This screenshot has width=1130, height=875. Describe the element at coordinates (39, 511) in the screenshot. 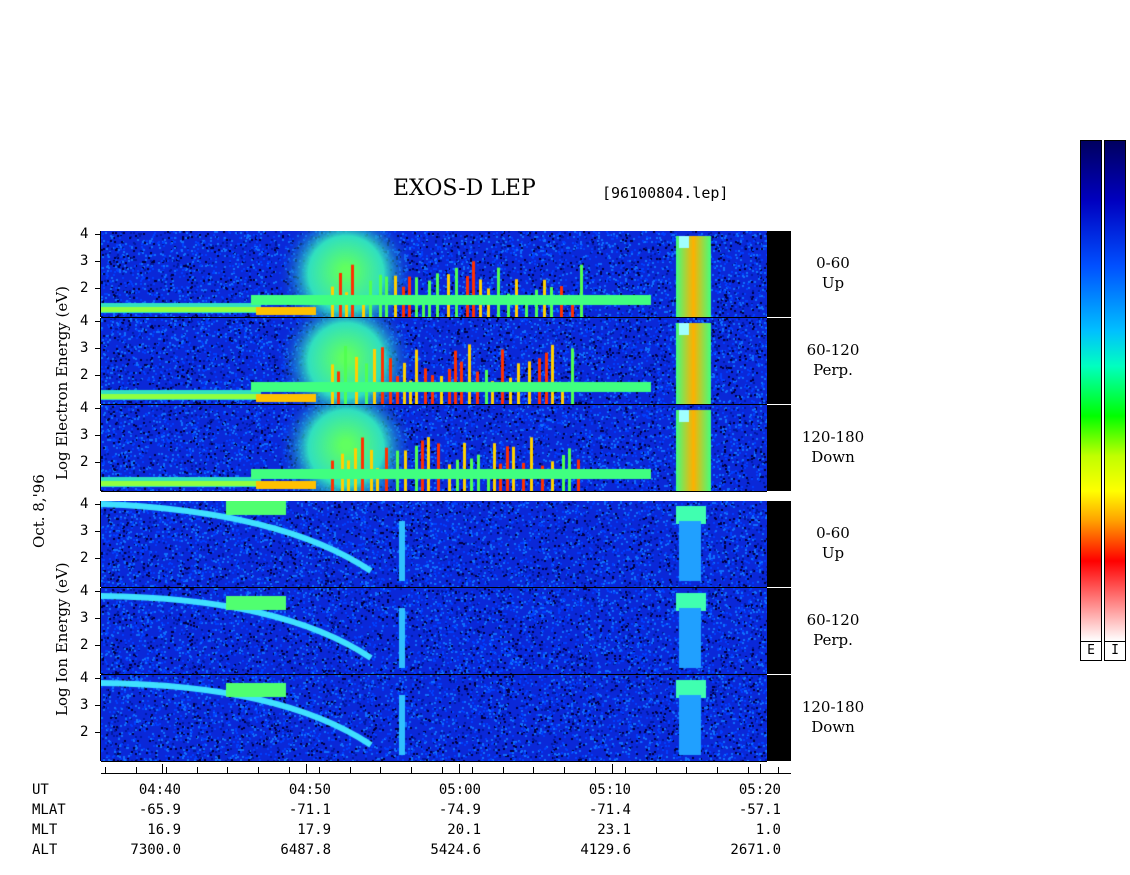

I see `date-label: Oct. 8,'96` at that location.